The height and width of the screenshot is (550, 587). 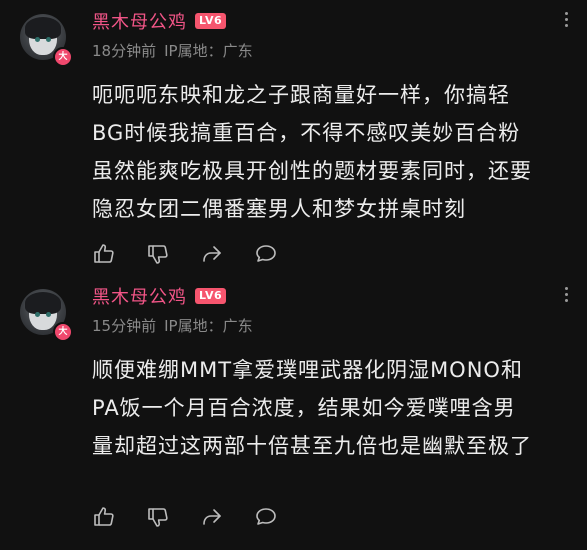 I want to click on comment-meta: 18分钟前 IP属地：广东, so click(x=172, y=50).